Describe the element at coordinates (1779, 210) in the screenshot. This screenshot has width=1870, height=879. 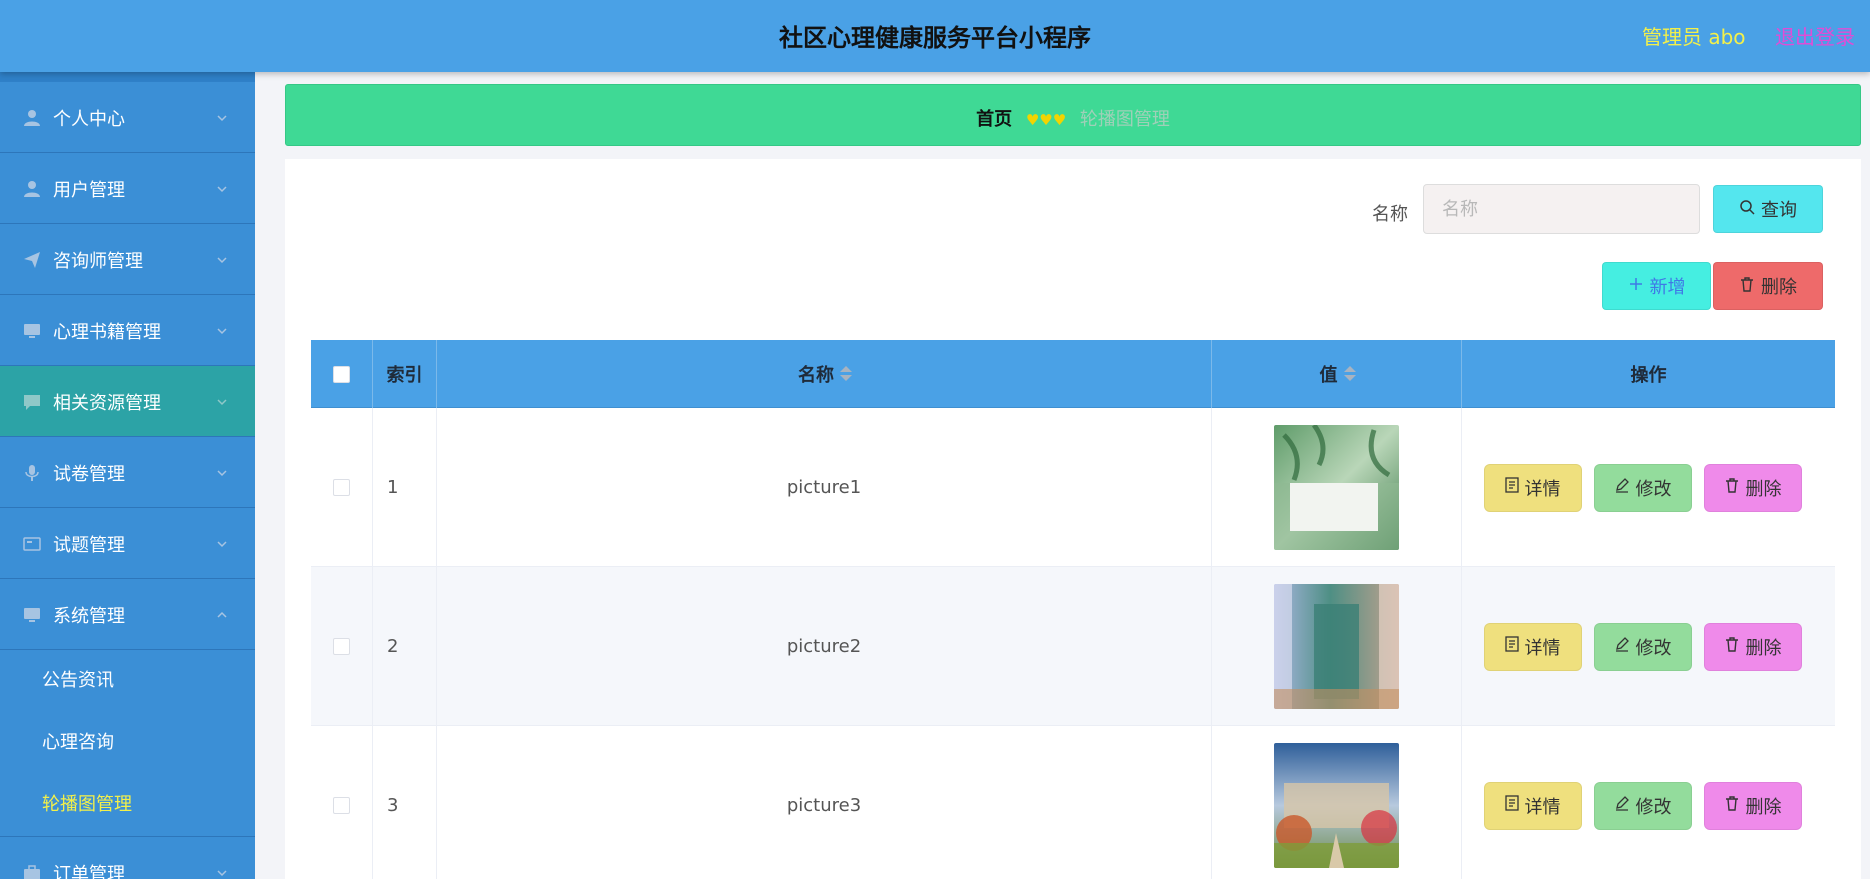
I see `query-button-label: 查询` at that location.